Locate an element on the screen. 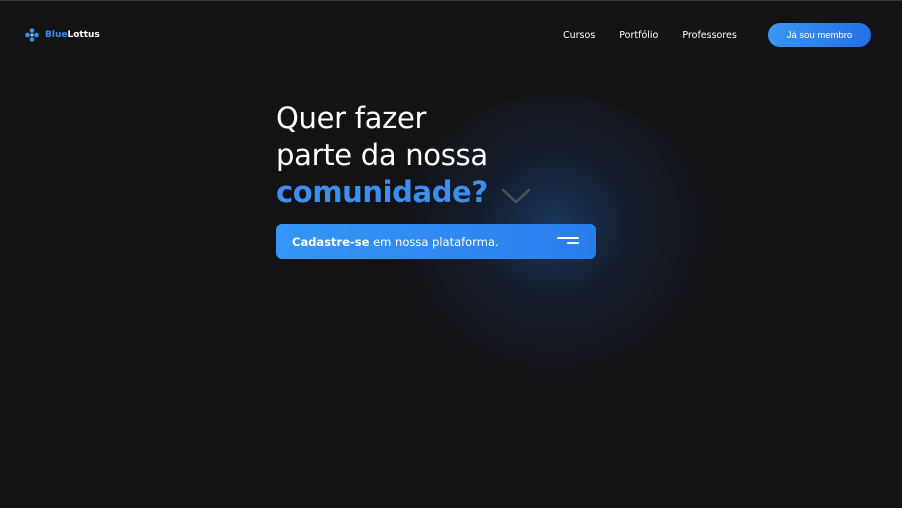 The width and height of the screenshot is (902, 508). nav-link-professores: Professores is located at coordinates (709, 35).